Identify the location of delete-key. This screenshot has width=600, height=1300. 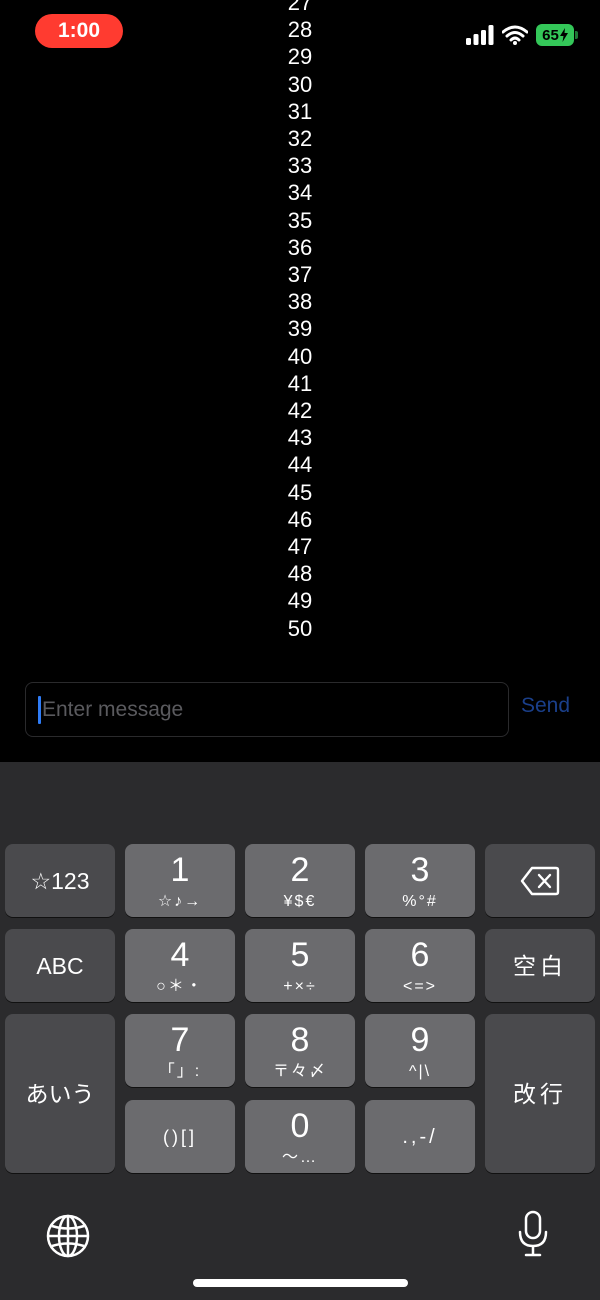
(540, 880).